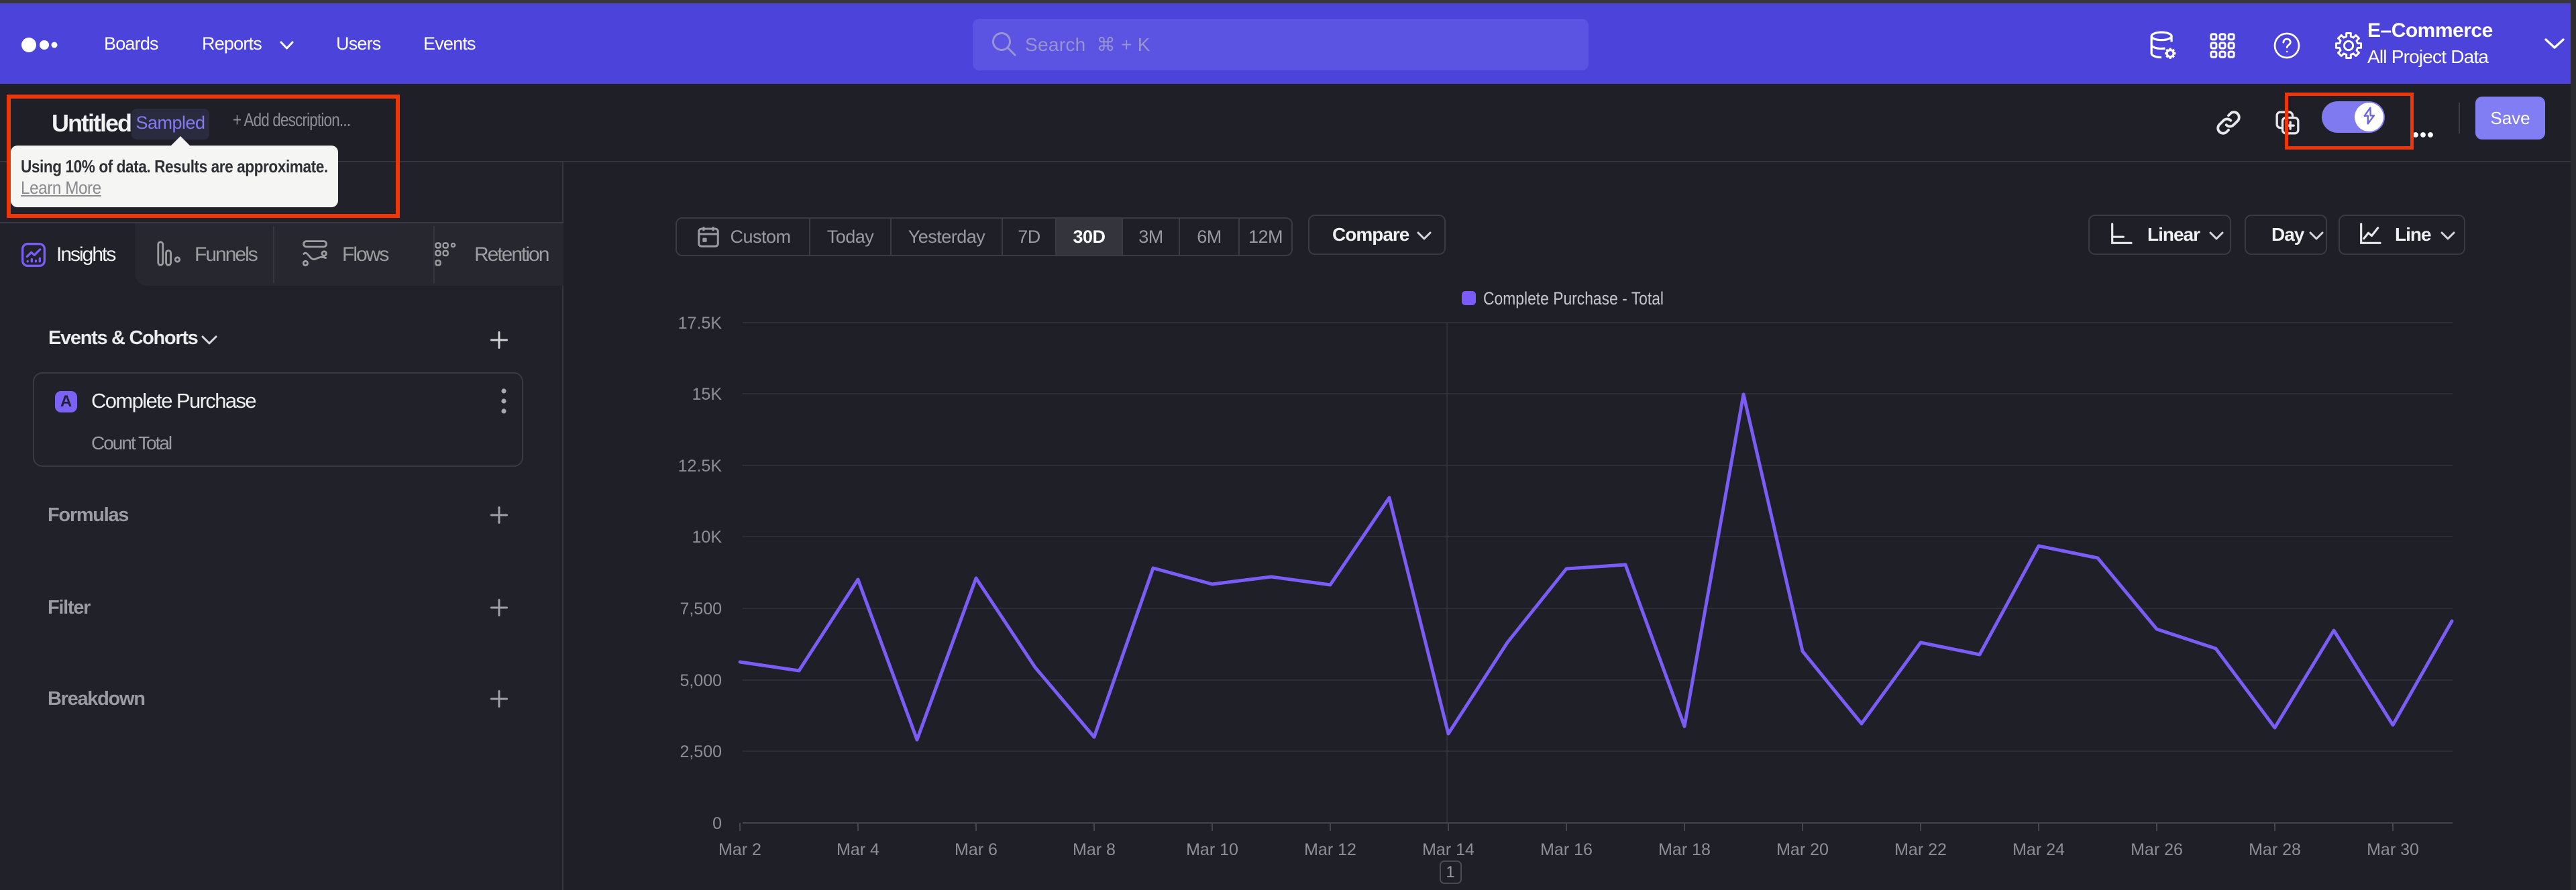 Image resolution: width=2576 pixels, height=890 pixels. I want to click on svg-text: 10K, so click(707, 537).